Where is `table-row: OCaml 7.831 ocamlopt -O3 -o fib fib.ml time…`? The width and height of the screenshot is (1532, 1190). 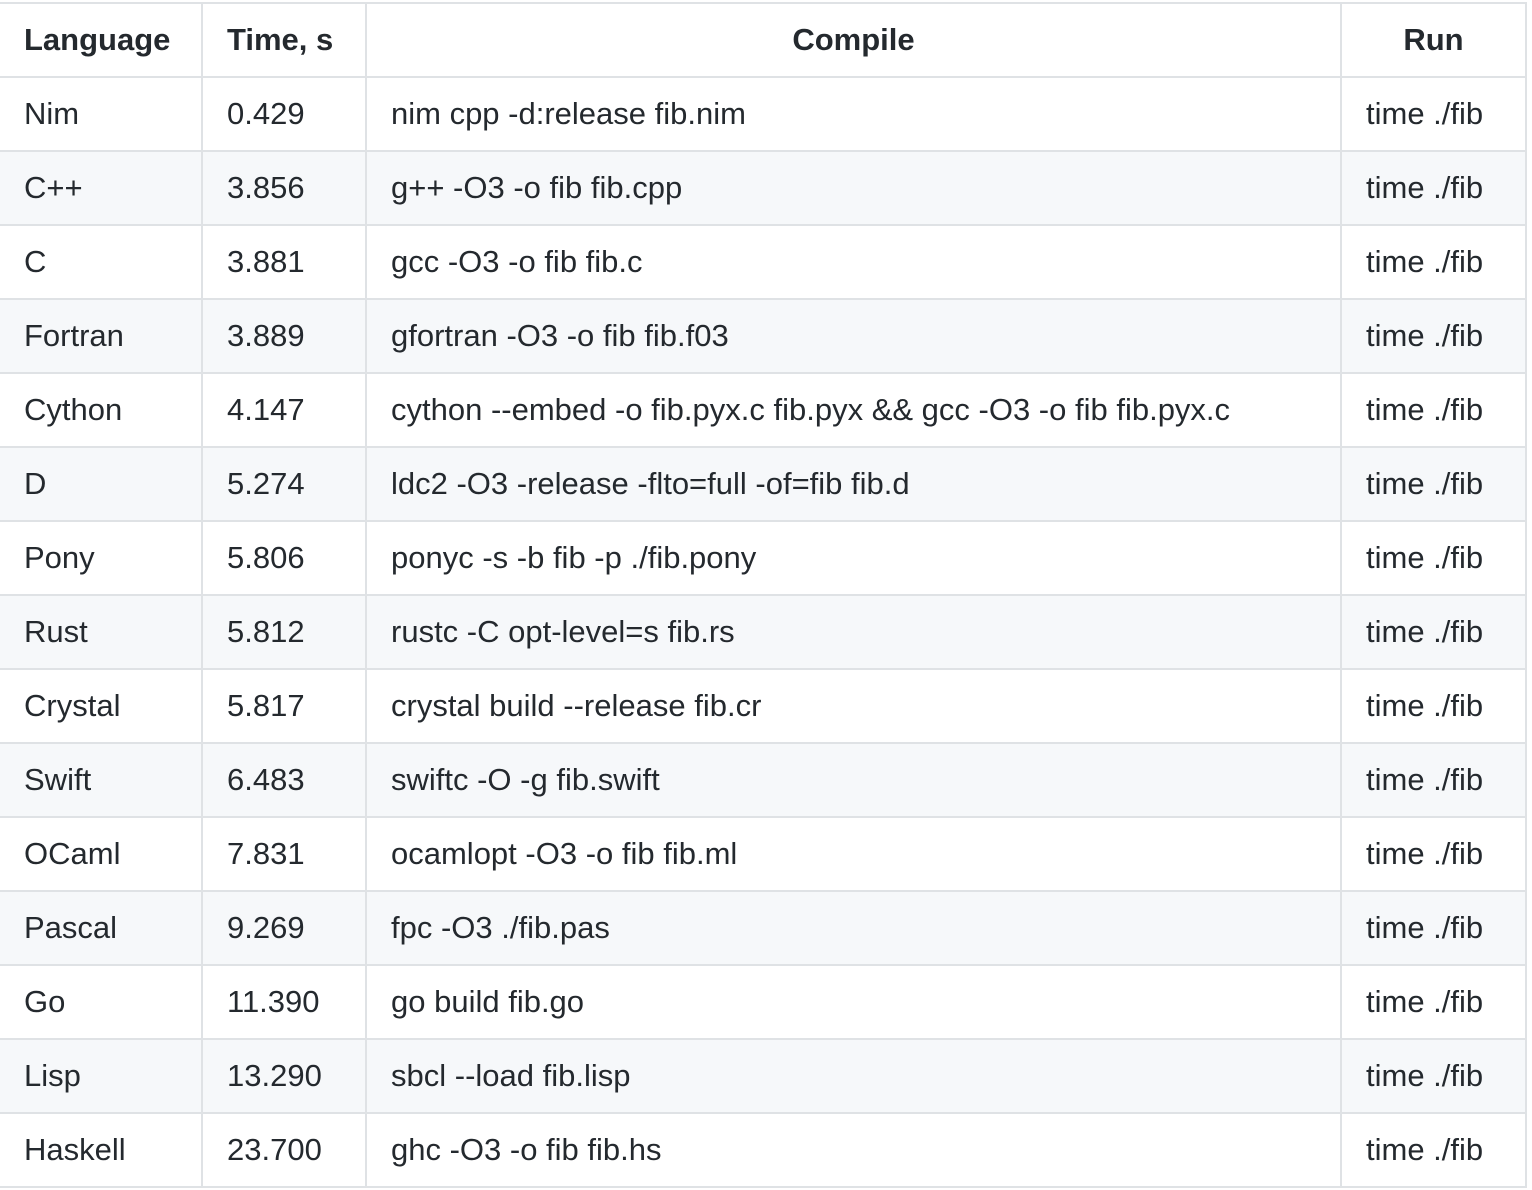 table-row: OCaml 7.831 ocamlopt -O3 -o fib fib.ml time… is located at coordinates (763, 854).